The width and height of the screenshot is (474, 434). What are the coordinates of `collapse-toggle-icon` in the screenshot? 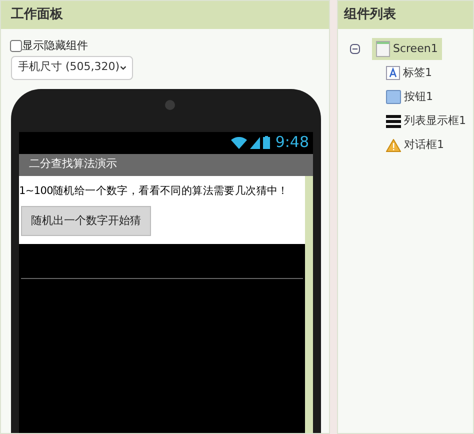 It's located at (355, 49).